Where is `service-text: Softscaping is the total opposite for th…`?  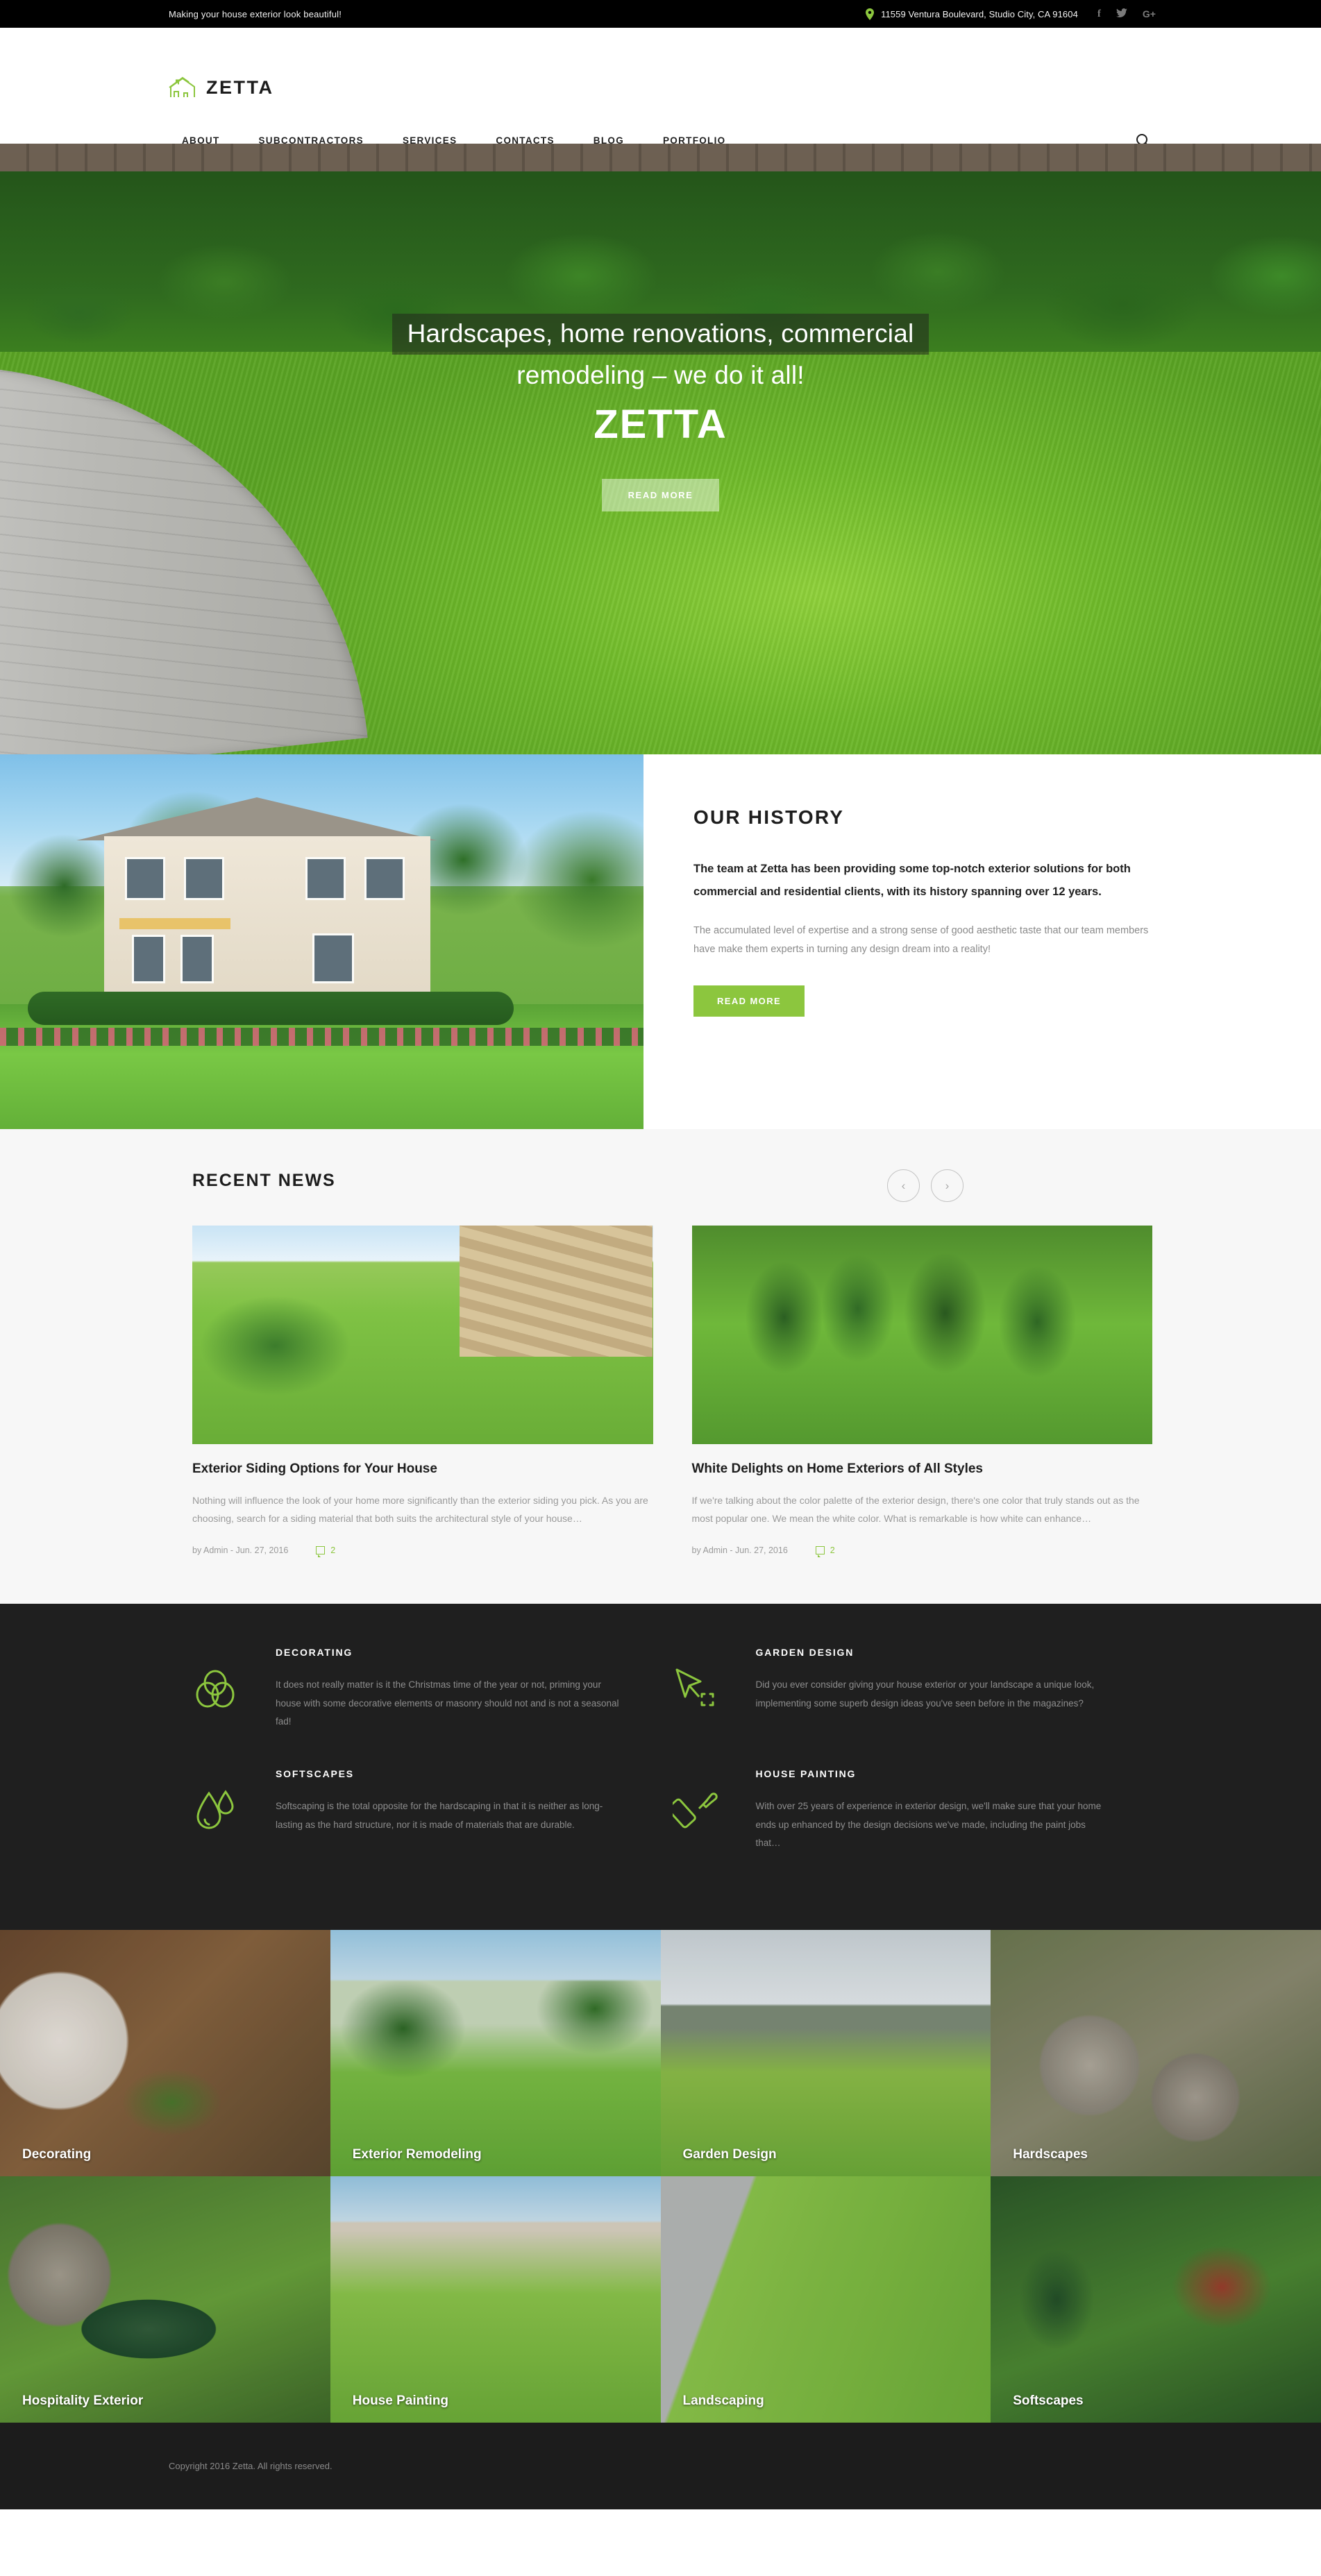 service-text: Softscaping is the total opposite for th… is located at coordinates (439, 1816).